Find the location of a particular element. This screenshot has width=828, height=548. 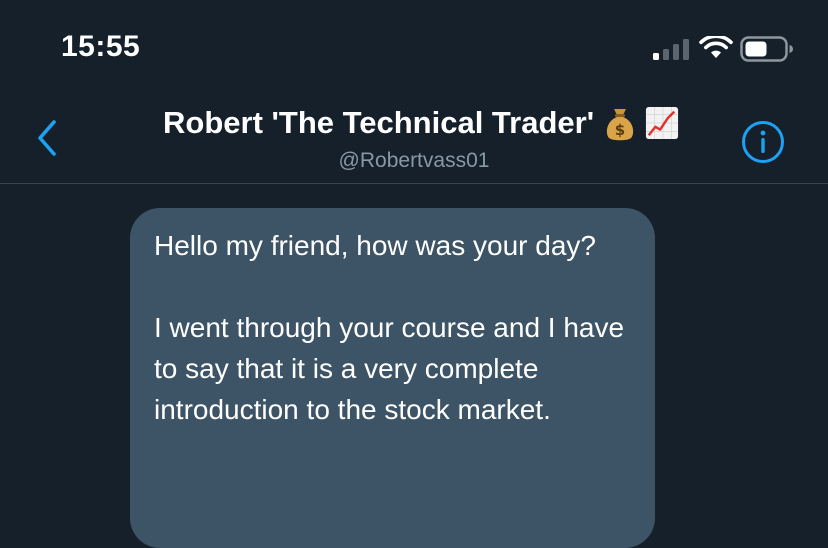

battery-icon is located at coordinates (766, 49).